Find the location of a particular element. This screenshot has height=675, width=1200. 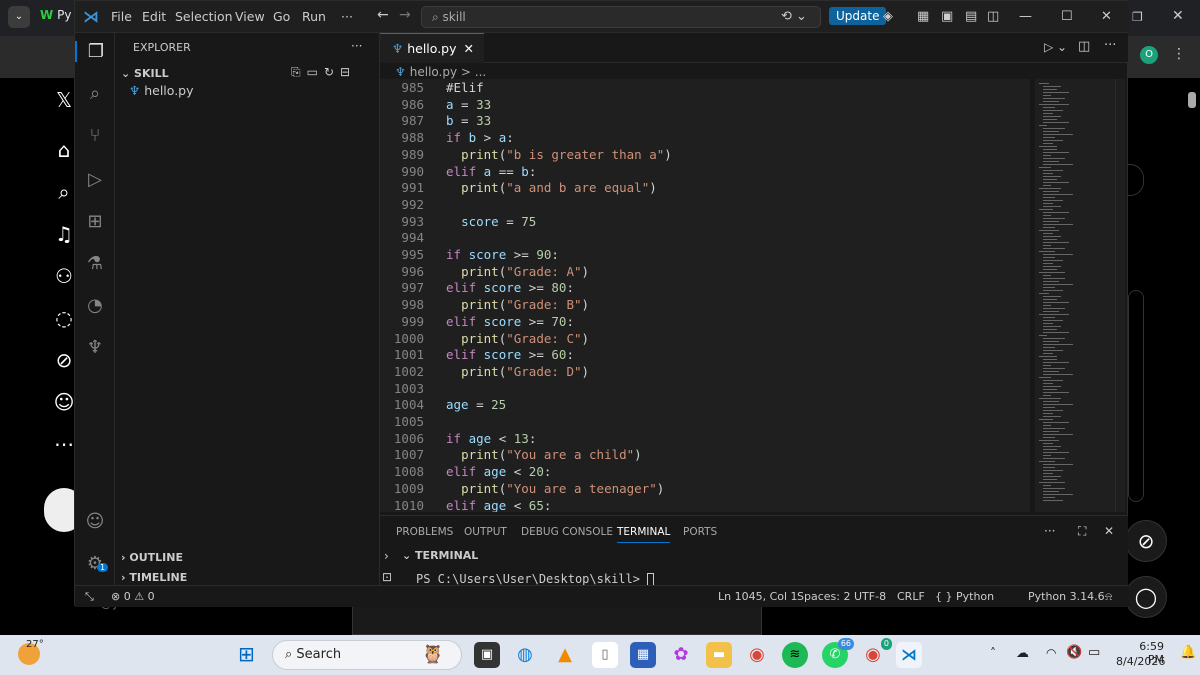

copilot-icon: ⟲ ⌄ is located at coordinates (794, 16).